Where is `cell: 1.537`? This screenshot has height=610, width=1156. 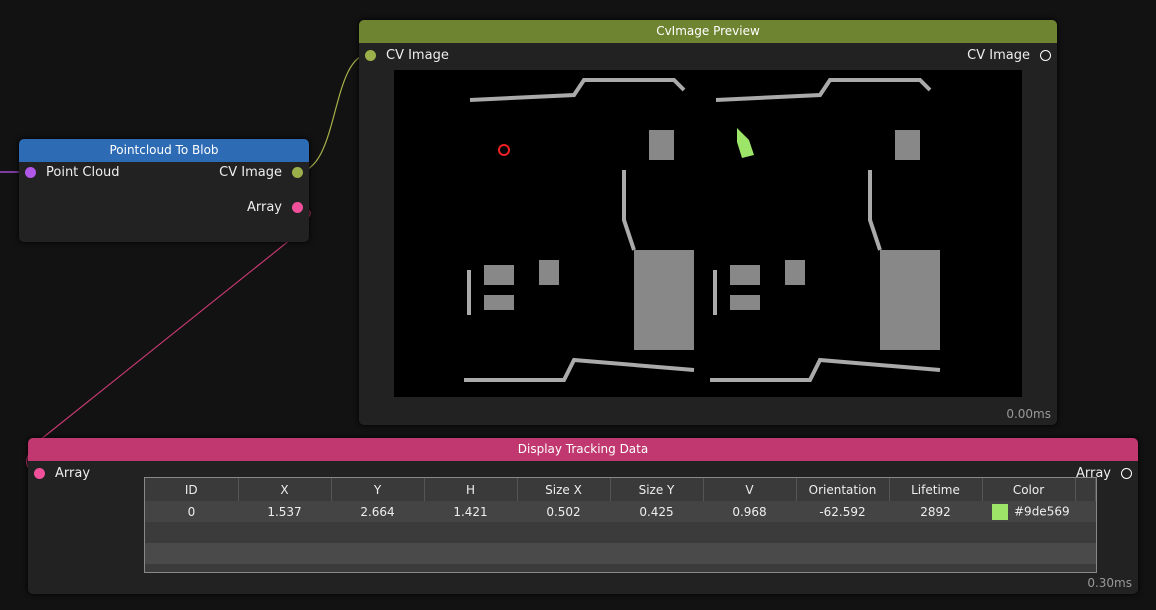
cell: 1.537 is located at coordinates (284, 511).